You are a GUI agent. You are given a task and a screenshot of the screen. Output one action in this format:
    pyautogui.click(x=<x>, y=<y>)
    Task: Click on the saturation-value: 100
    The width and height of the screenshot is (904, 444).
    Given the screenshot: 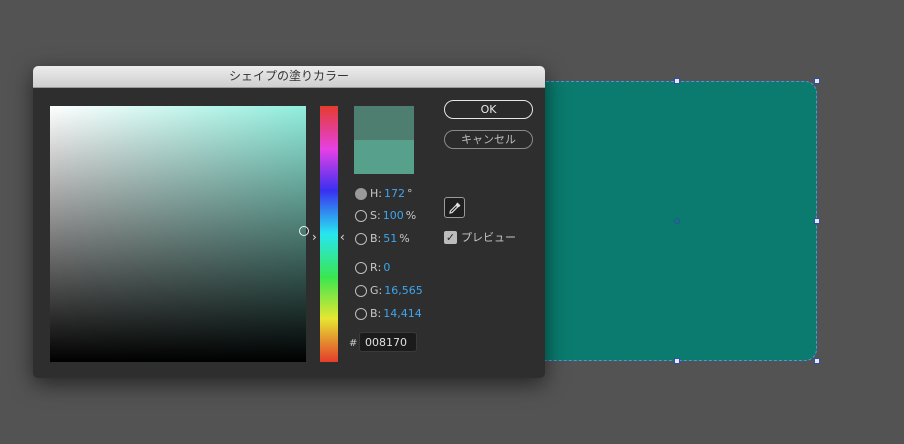 What is the action you would take?
    pyautogui.click(x=393, y=216)
    